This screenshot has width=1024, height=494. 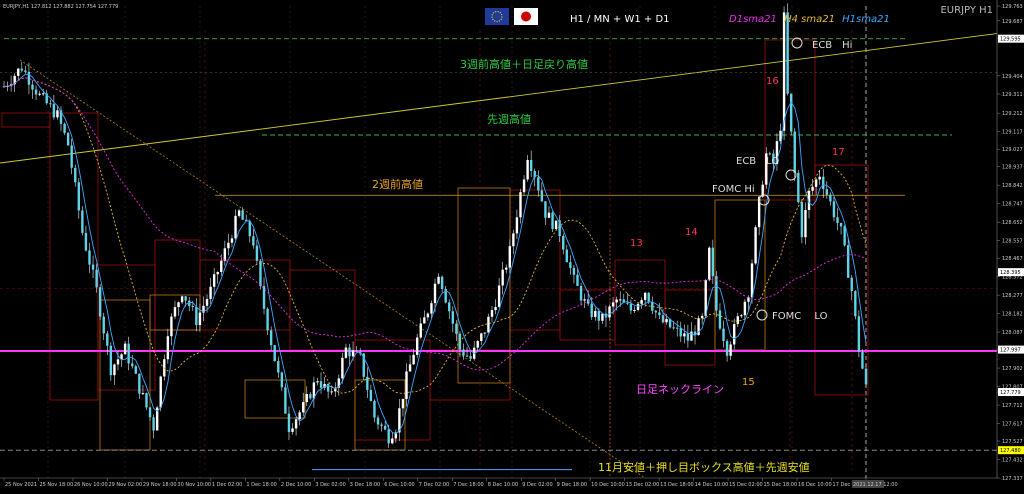 What do you see at coordinates (1012, 242) in the screenshot?
I see `price-tick-label: 128.557` at bounding box center [1012, 242].